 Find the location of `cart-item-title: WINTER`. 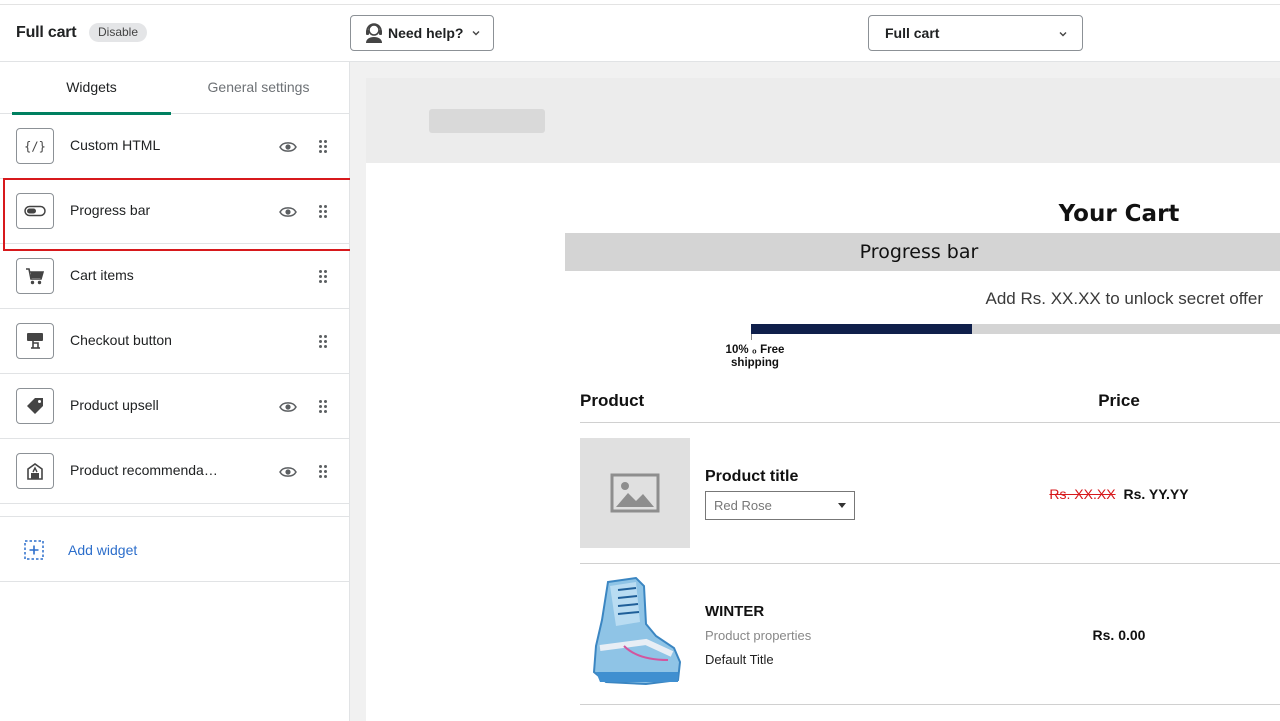

cart-item-title: WINTER is located at coordinates (734, 611).